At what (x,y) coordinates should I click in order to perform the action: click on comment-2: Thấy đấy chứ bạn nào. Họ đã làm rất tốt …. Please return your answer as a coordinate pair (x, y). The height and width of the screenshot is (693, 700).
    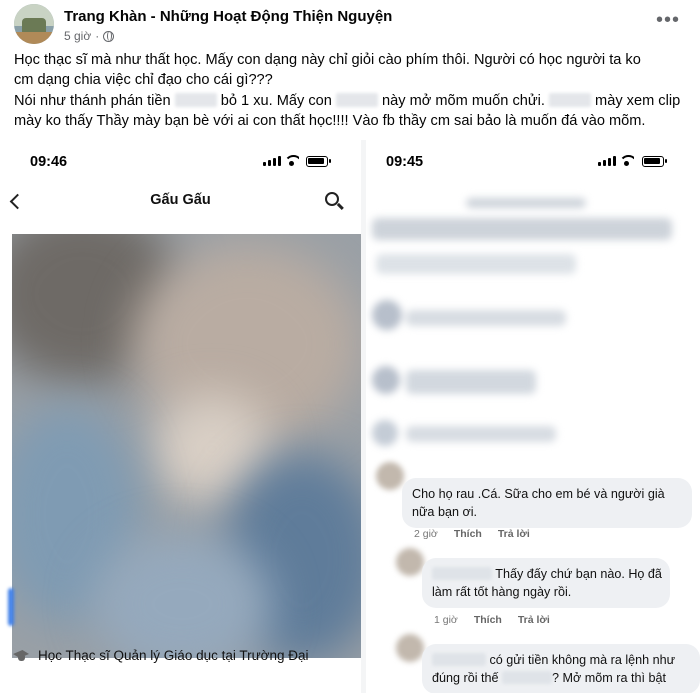
    Looking at the image, I should click on (546, 583).